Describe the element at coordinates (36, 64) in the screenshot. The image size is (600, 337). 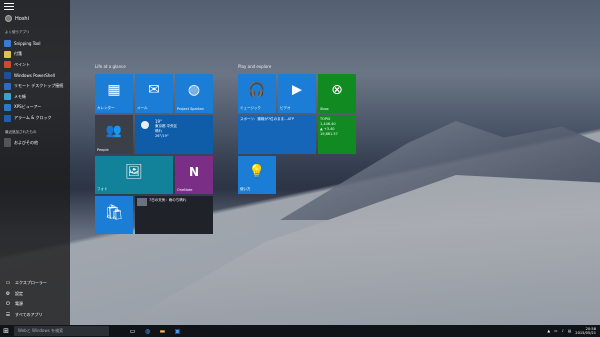
I see `app-item-paint: ペイント` at that location.